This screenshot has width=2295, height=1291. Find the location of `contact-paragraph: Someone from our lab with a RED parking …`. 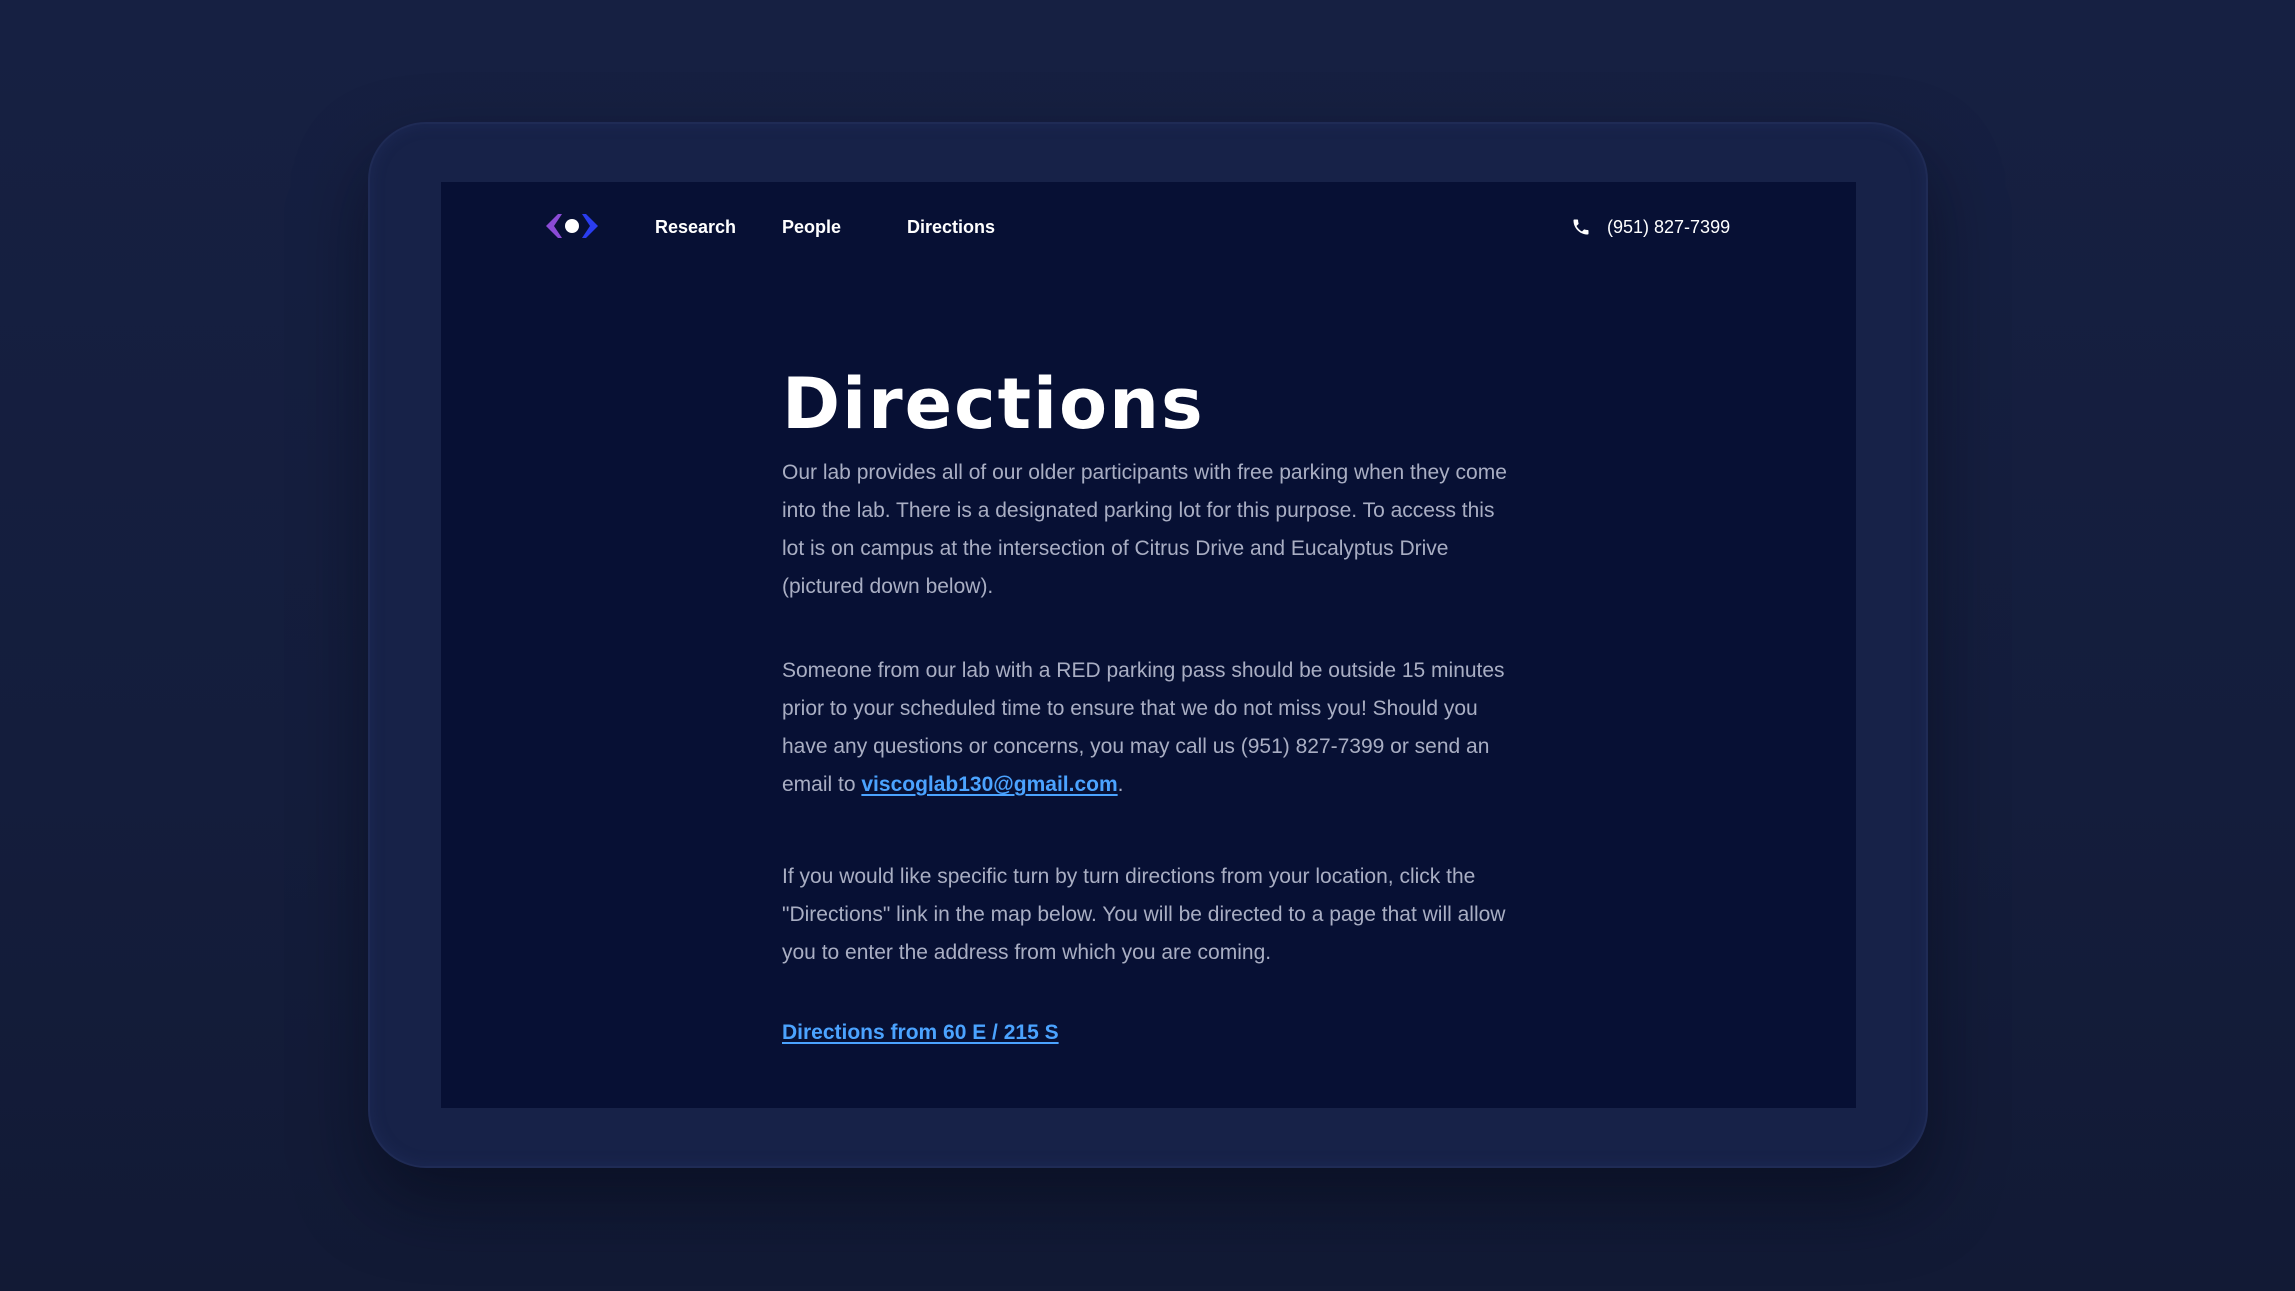

contact-paragraph: Someone from our lab with a RED parking … is located at coordinates (1152, 728).